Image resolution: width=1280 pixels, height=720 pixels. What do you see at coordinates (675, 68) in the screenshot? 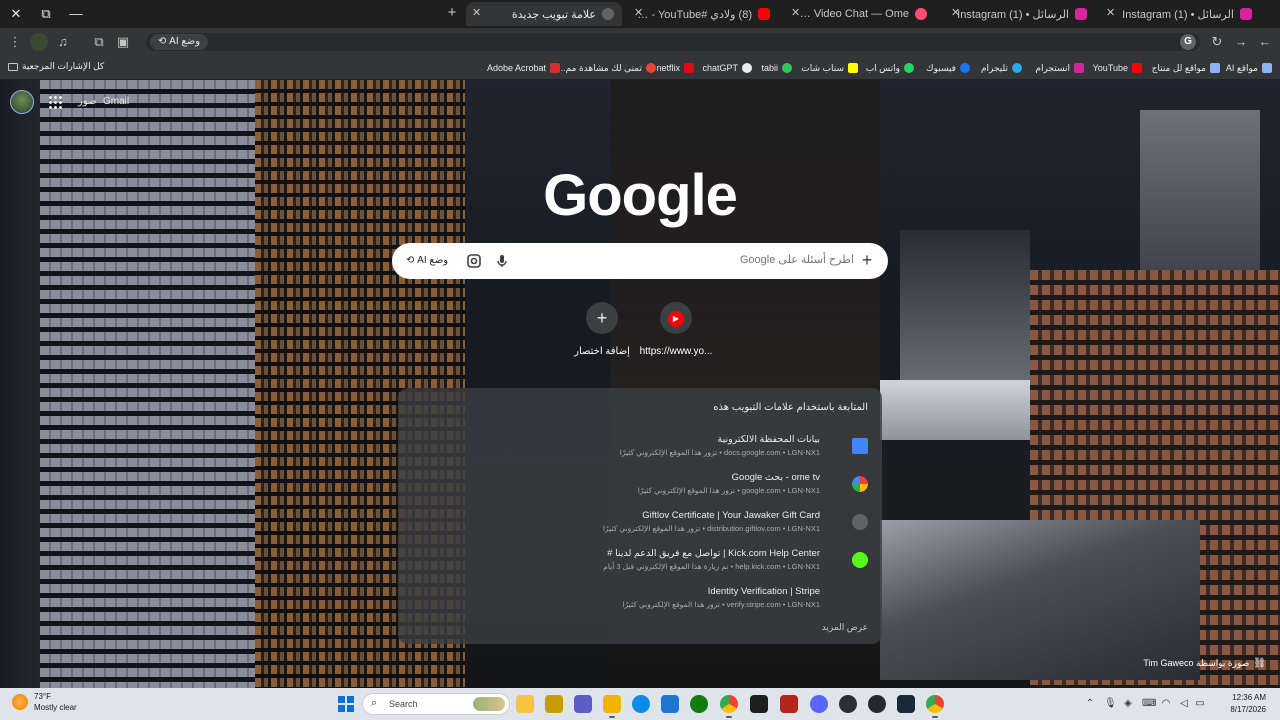
I see `bookmark-netflix: netflix` at bounding box center [675, 68].